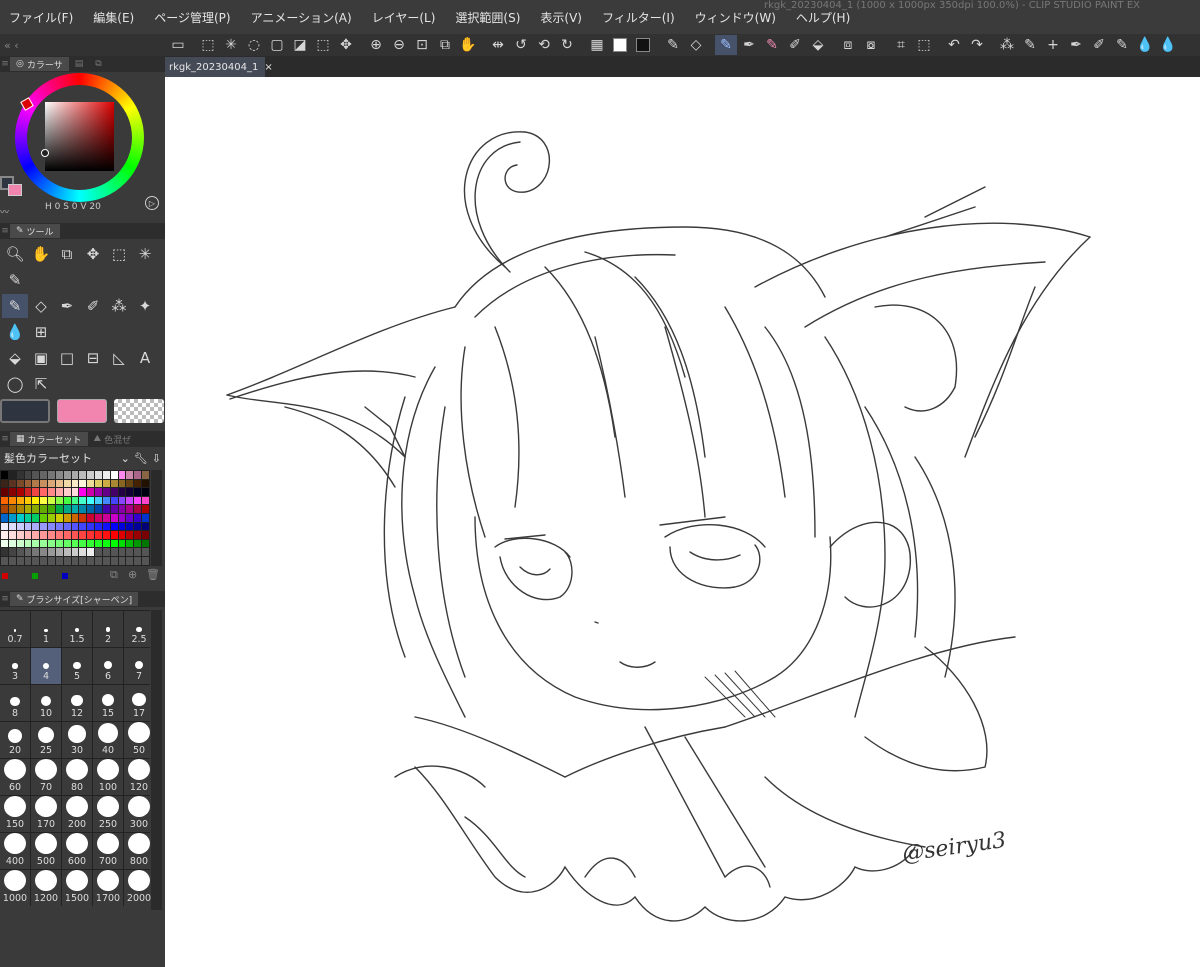 This screenshot has width=1200, height=967. What do you see at coordinates (1168, 45) in the screenshot?
I see `blend-2-icon: 💧` at bounding box center [1168, 45].